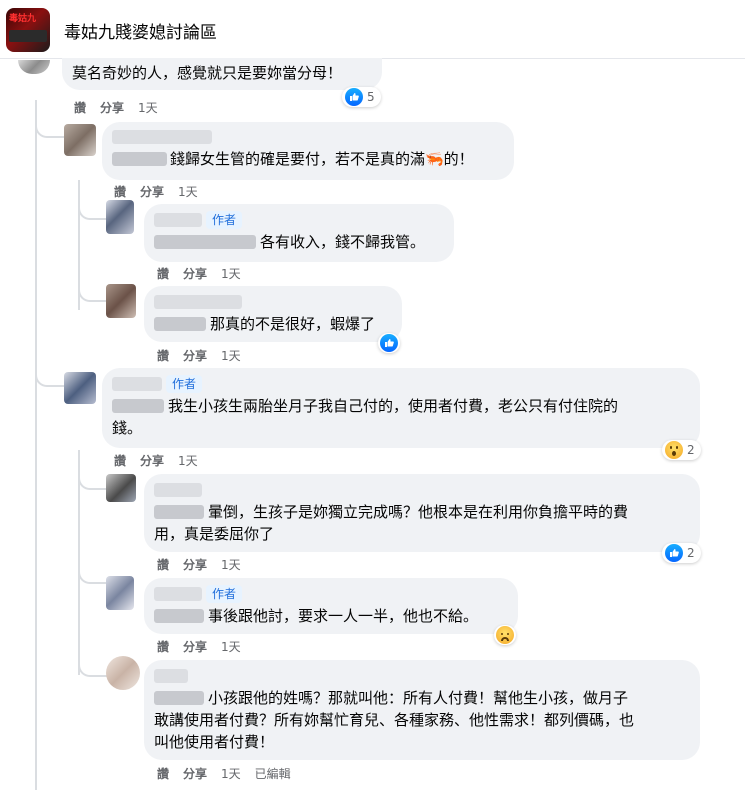  I want to click on comment-bubble: 作者 我生小孩生兩胎坐月子我自己付的，使用者付費，老公只有付住院的 錢。, so click(401, 408).